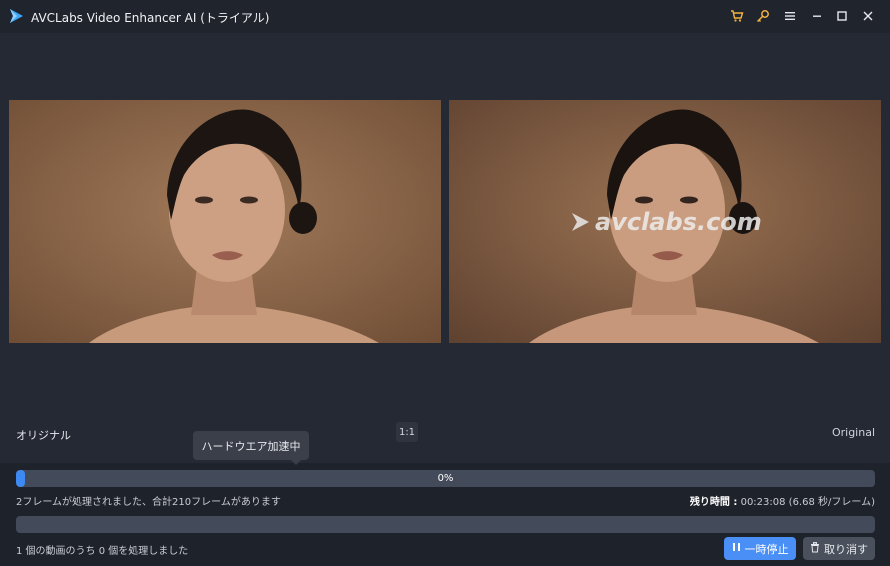  I want to click on pause-icon, so click(736, 548).